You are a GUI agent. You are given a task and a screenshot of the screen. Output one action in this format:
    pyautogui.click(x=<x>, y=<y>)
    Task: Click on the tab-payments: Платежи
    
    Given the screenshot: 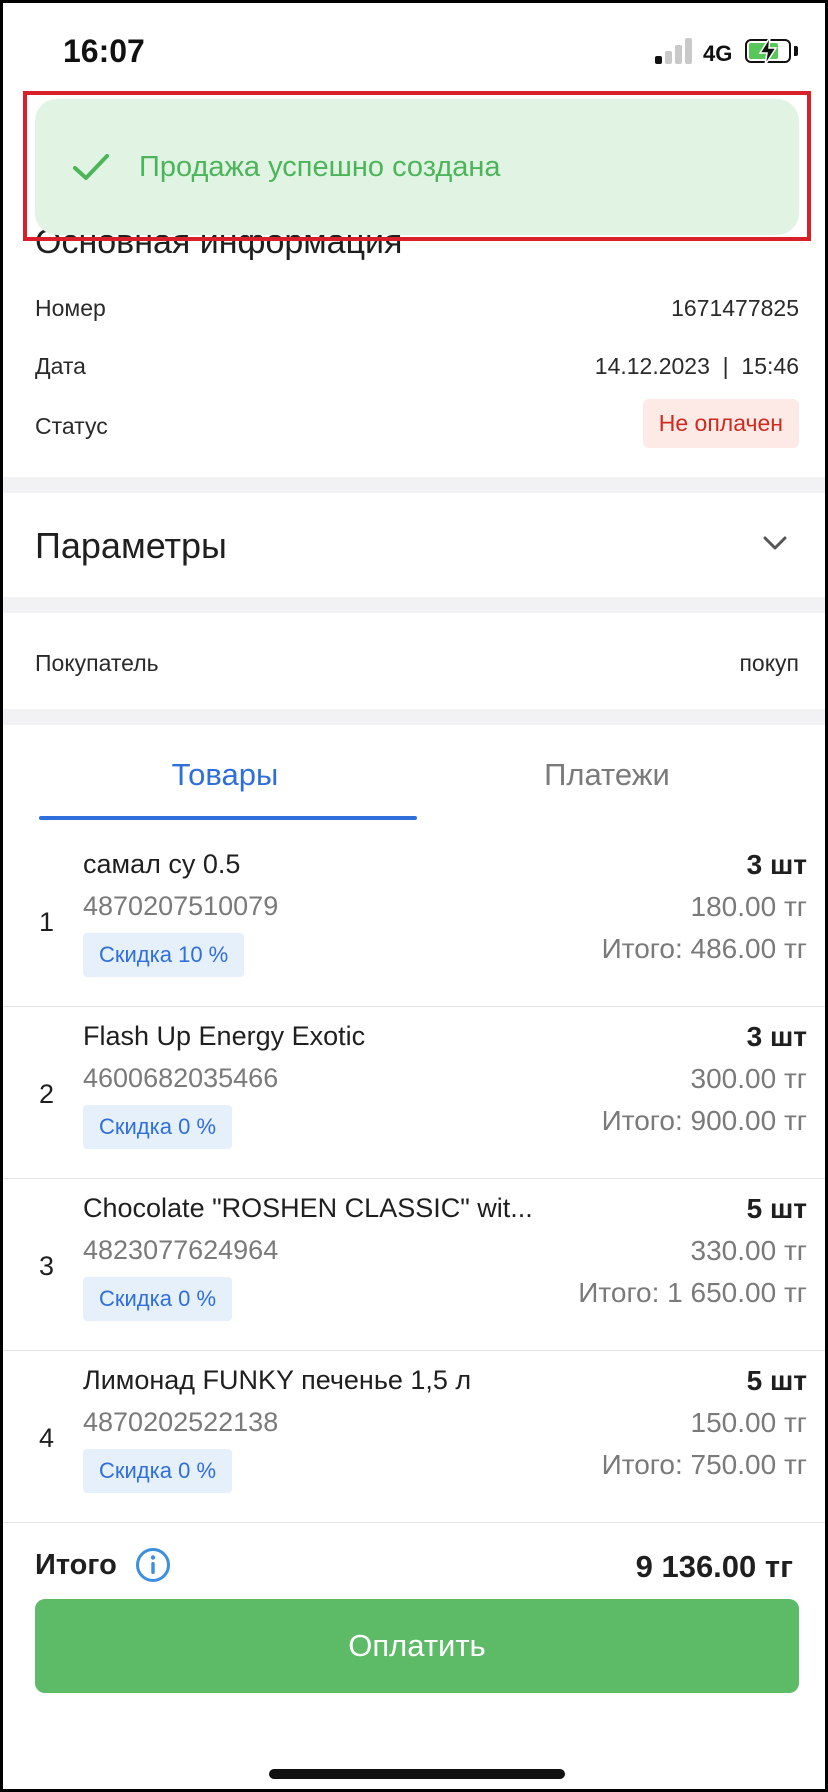 What is the action you would take?
    pyautogui.click(x=607, y=775)
    